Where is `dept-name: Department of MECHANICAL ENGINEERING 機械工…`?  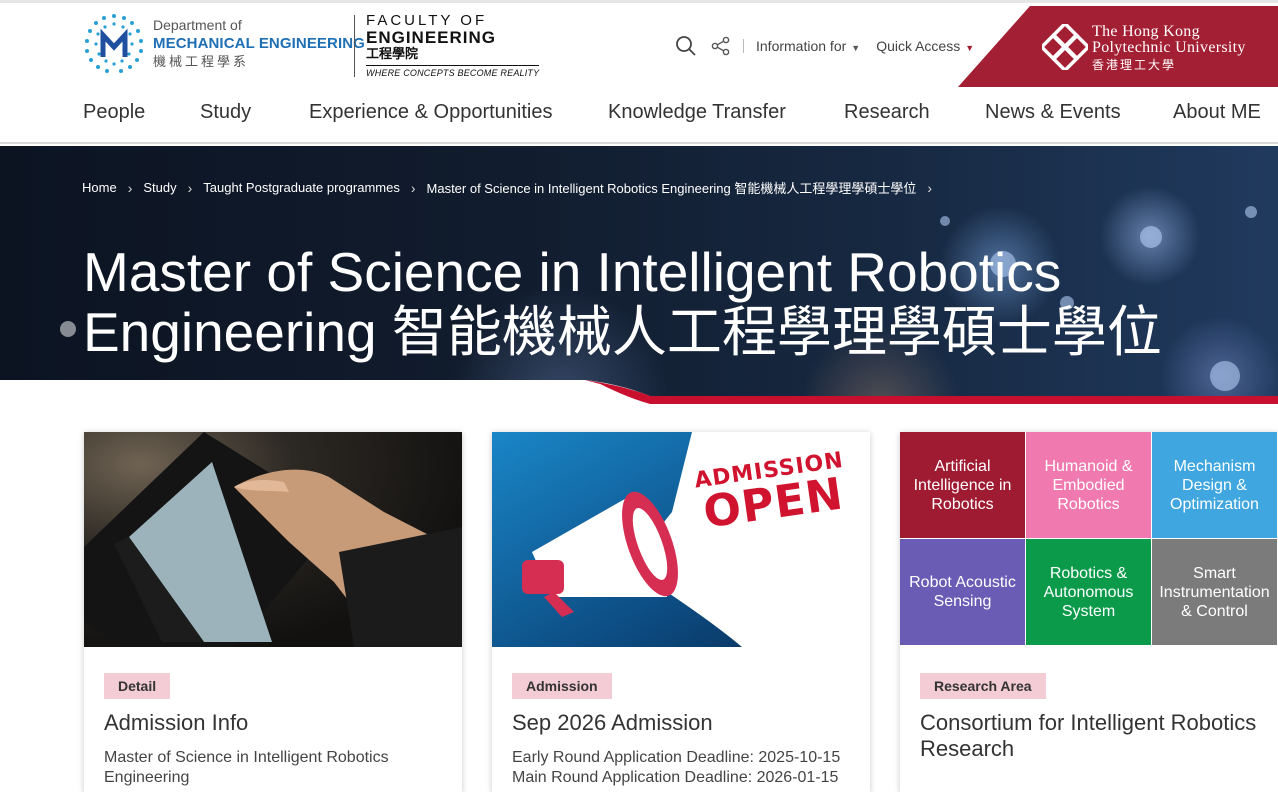 dept-name: Department of MECHANICAL ENGINEERING 機械工… is located at coordinates (259, 43).